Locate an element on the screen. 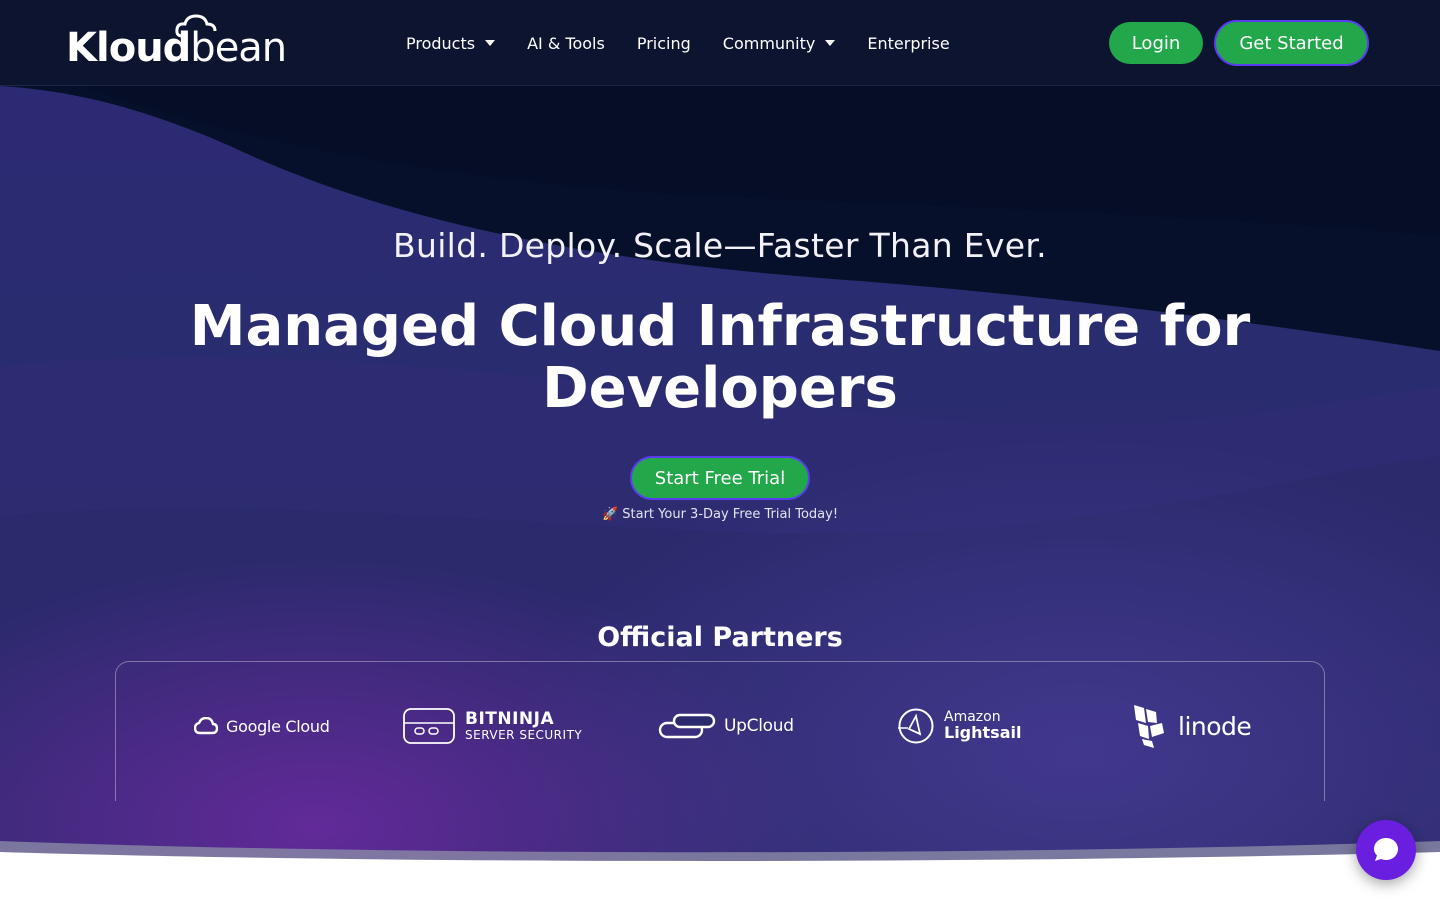 The width and height of the screenshot is (1440, 900). get-started-button: Get Started is located at coordinates (1291, 43).